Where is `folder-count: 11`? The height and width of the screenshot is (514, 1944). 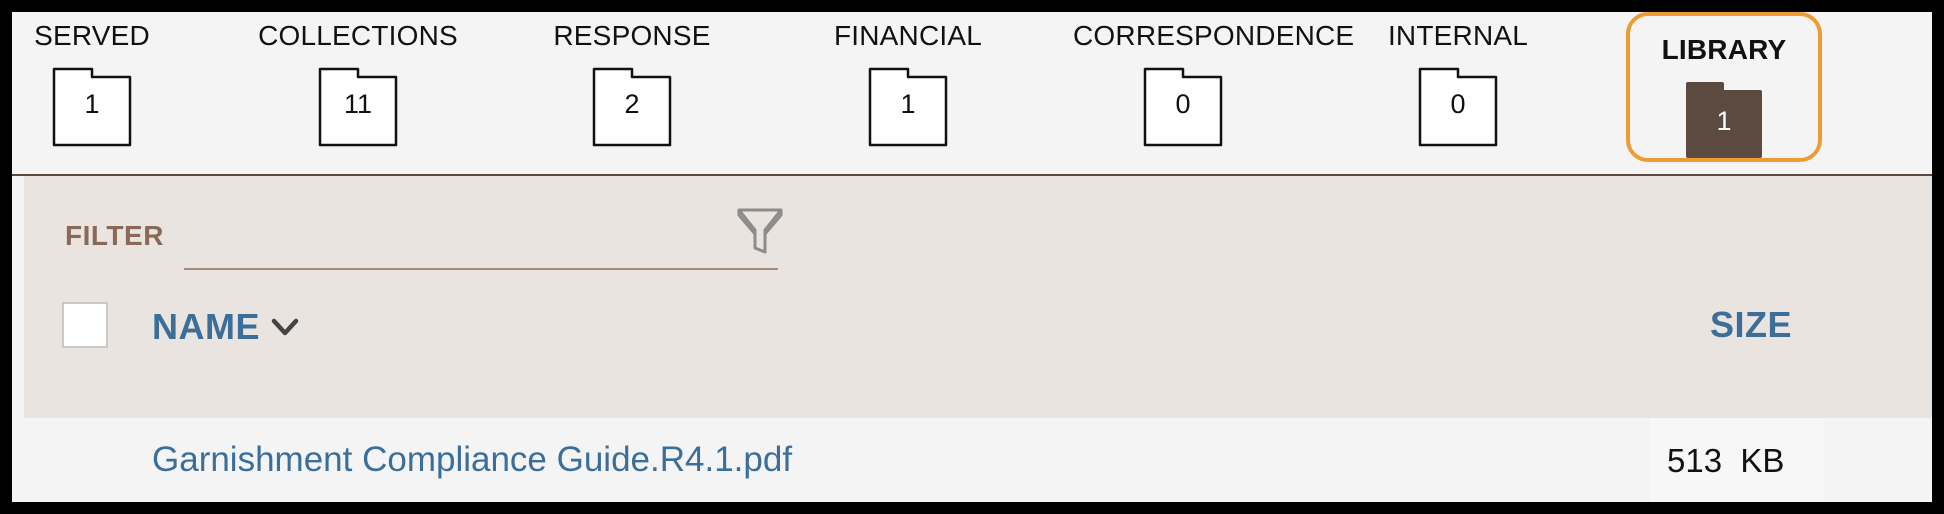
folder-count: 11 is located at coordinates (358, 104).